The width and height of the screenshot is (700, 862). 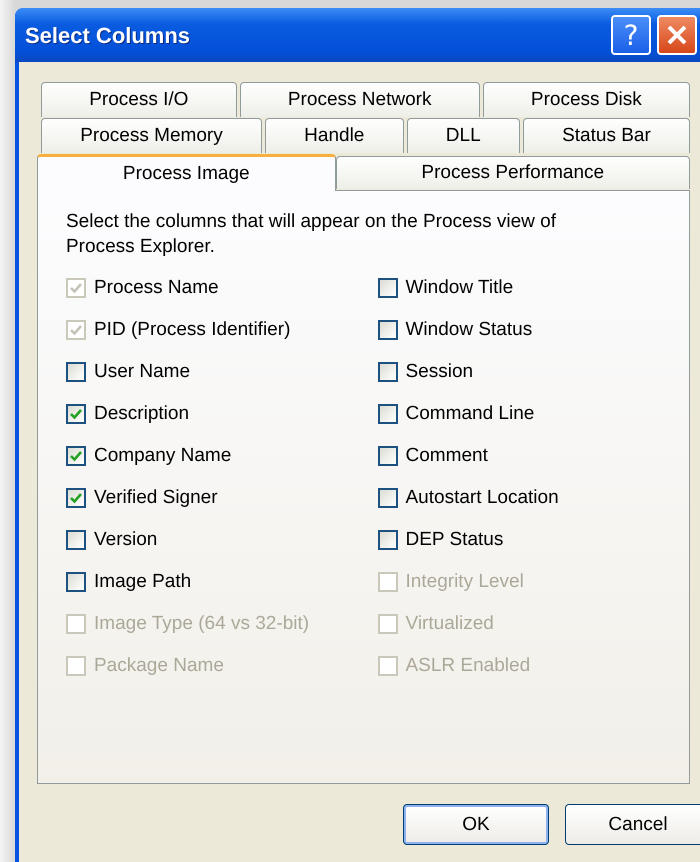 I want to click on ok-button: OK, so click(x=476, y=824).